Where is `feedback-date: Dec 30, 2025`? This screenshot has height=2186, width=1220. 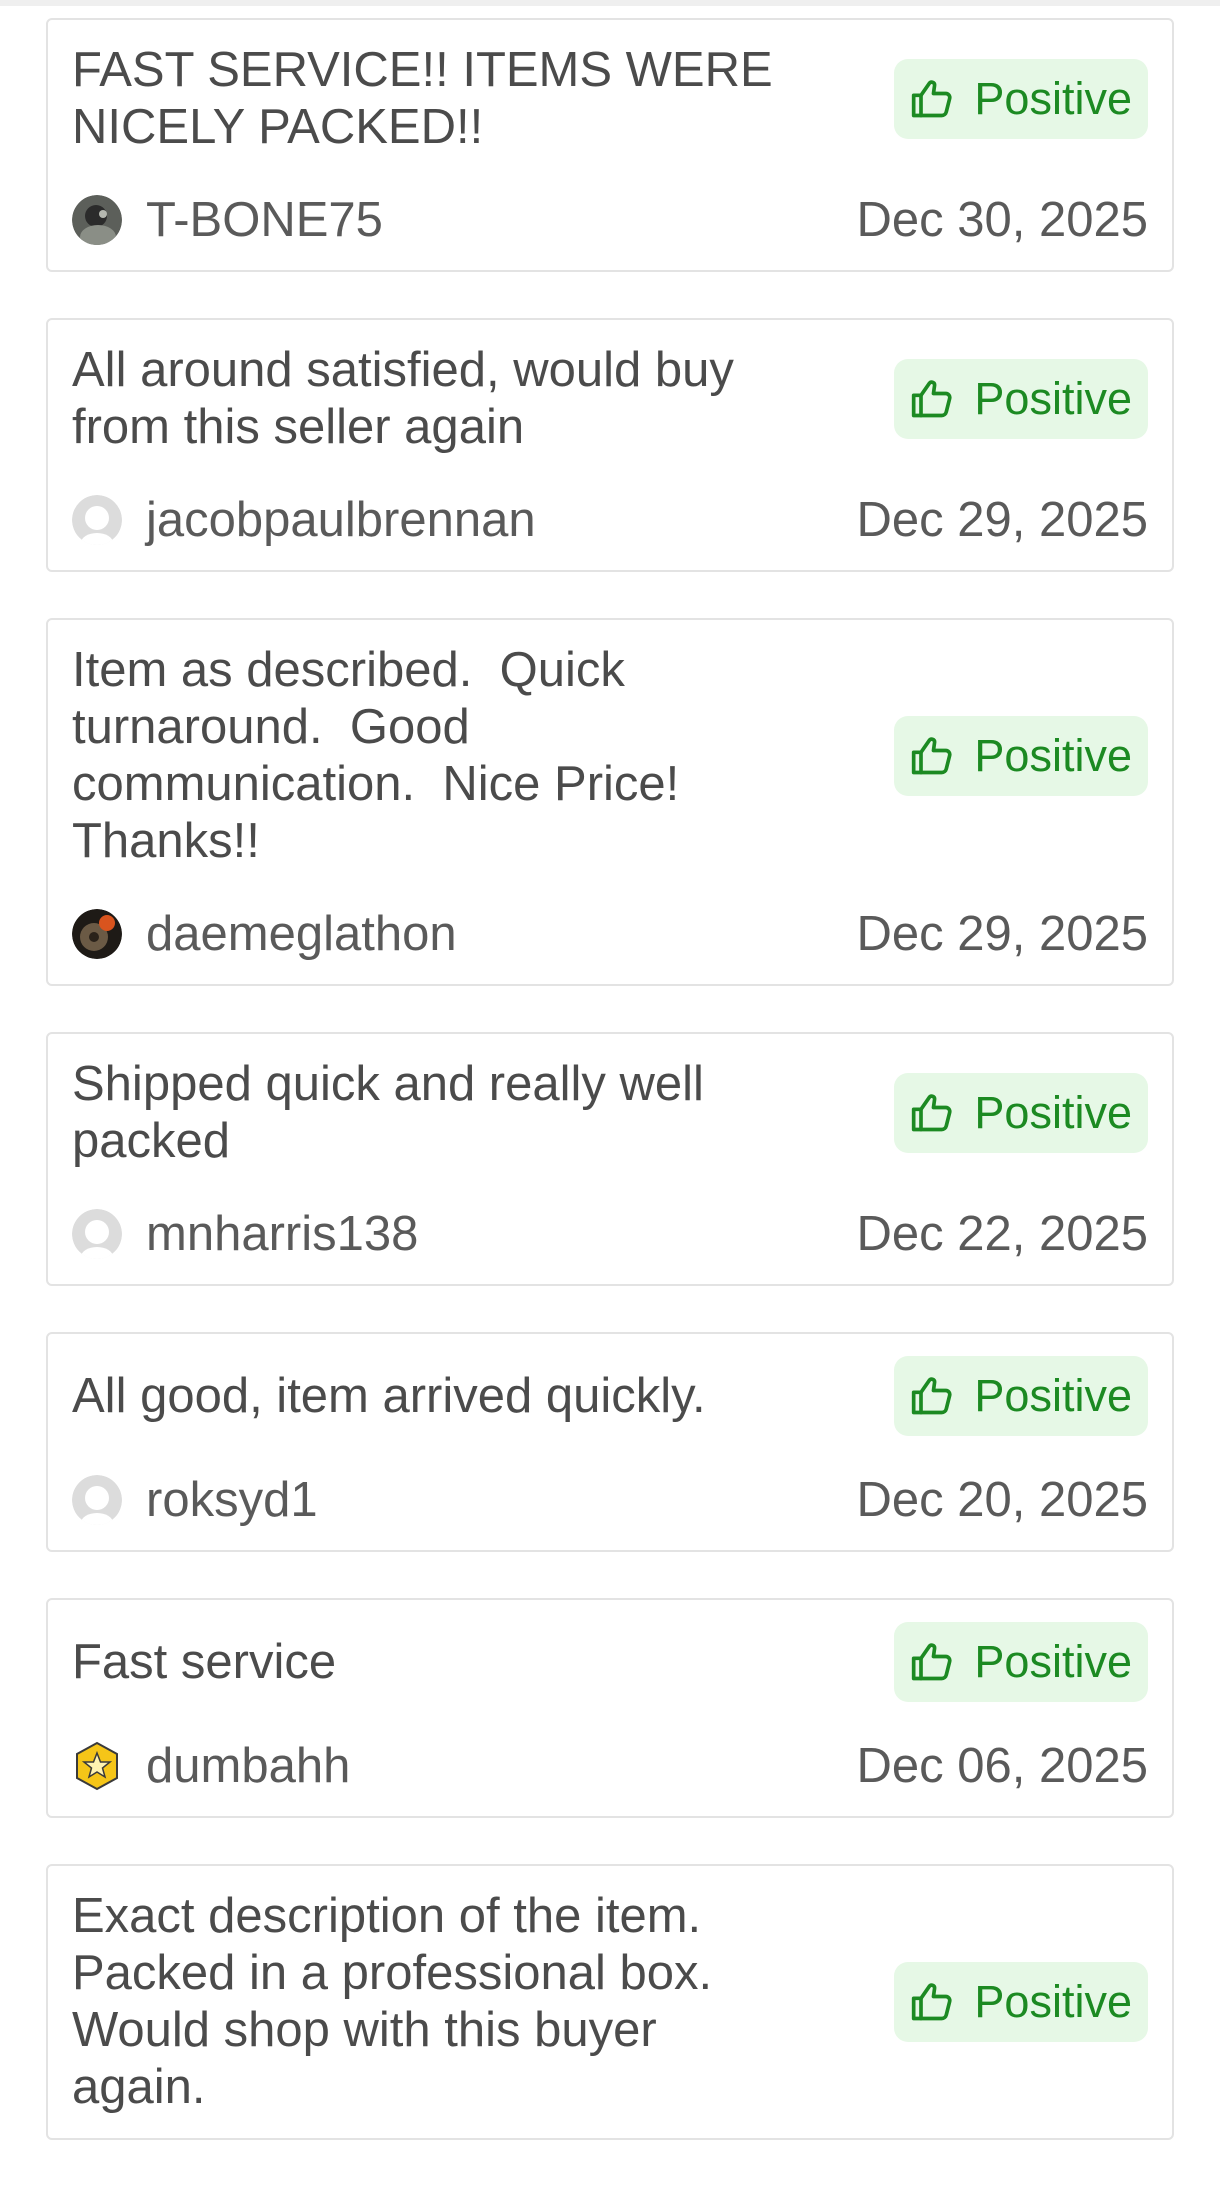
feedback-date: Dec 30, 2025 is located at coordinates (1002, 220).